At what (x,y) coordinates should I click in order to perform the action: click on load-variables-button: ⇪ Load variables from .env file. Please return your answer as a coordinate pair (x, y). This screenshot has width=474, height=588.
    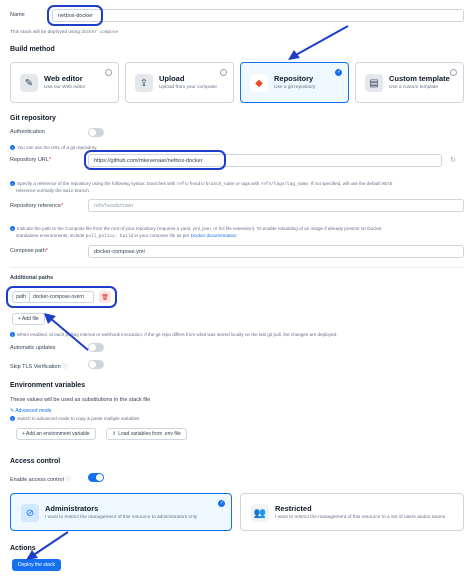
    Looking at the image, I should click on (146, 434).